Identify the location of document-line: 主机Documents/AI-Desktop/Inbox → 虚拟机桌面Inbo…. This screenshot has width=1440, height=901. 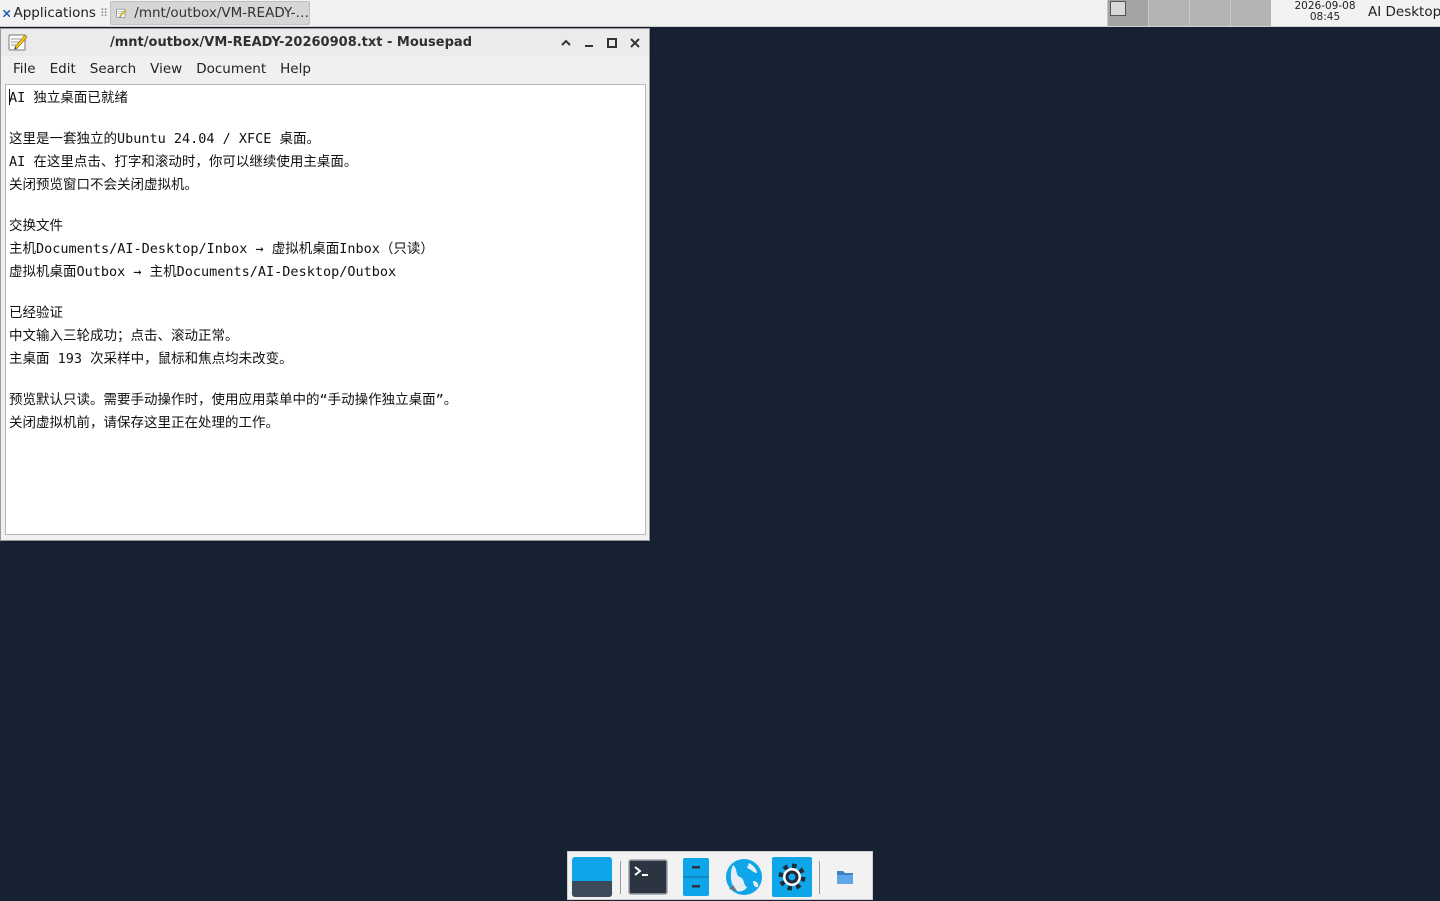
(221, 249).